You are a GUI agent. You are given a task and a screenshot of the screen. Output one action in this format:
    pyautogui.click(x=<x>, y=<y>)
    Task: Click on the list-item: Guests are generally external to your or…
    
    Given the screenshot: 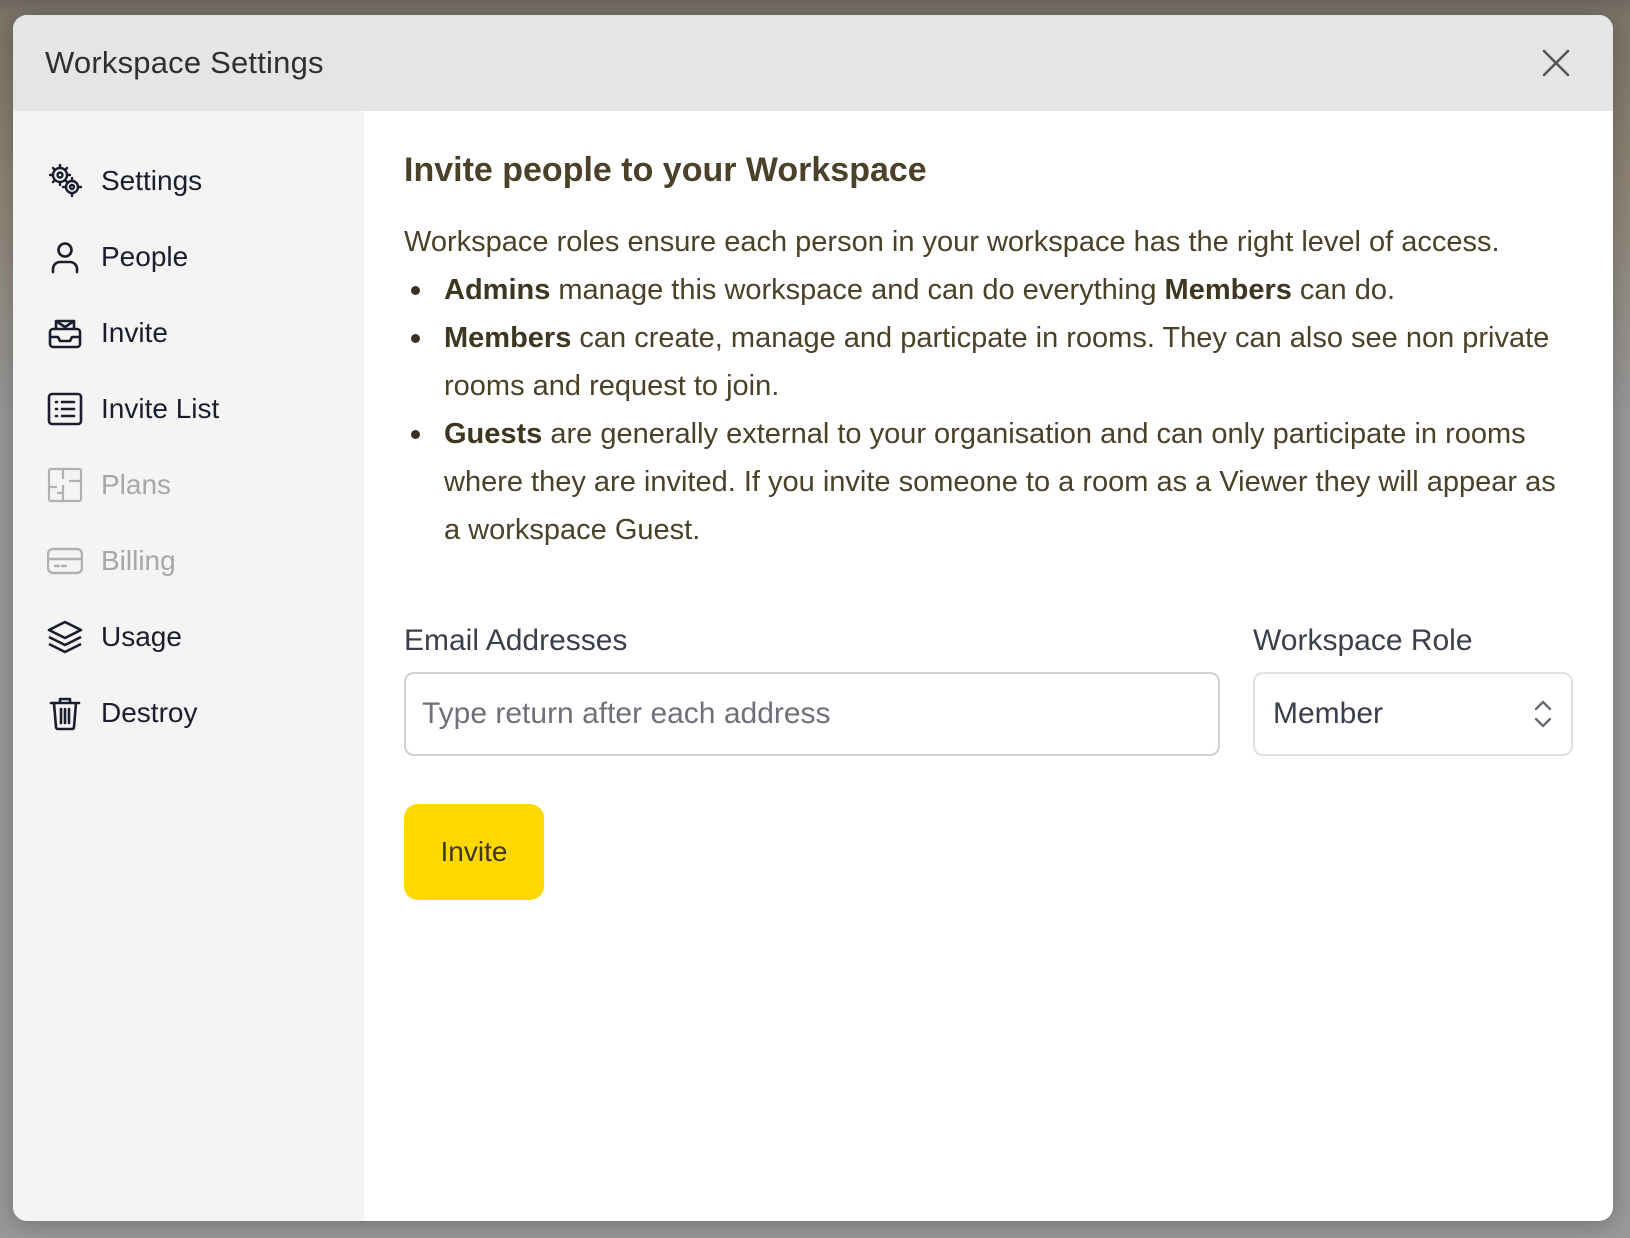 What is the action you would take?
    pyautogui.click(x=988, y=482)
    